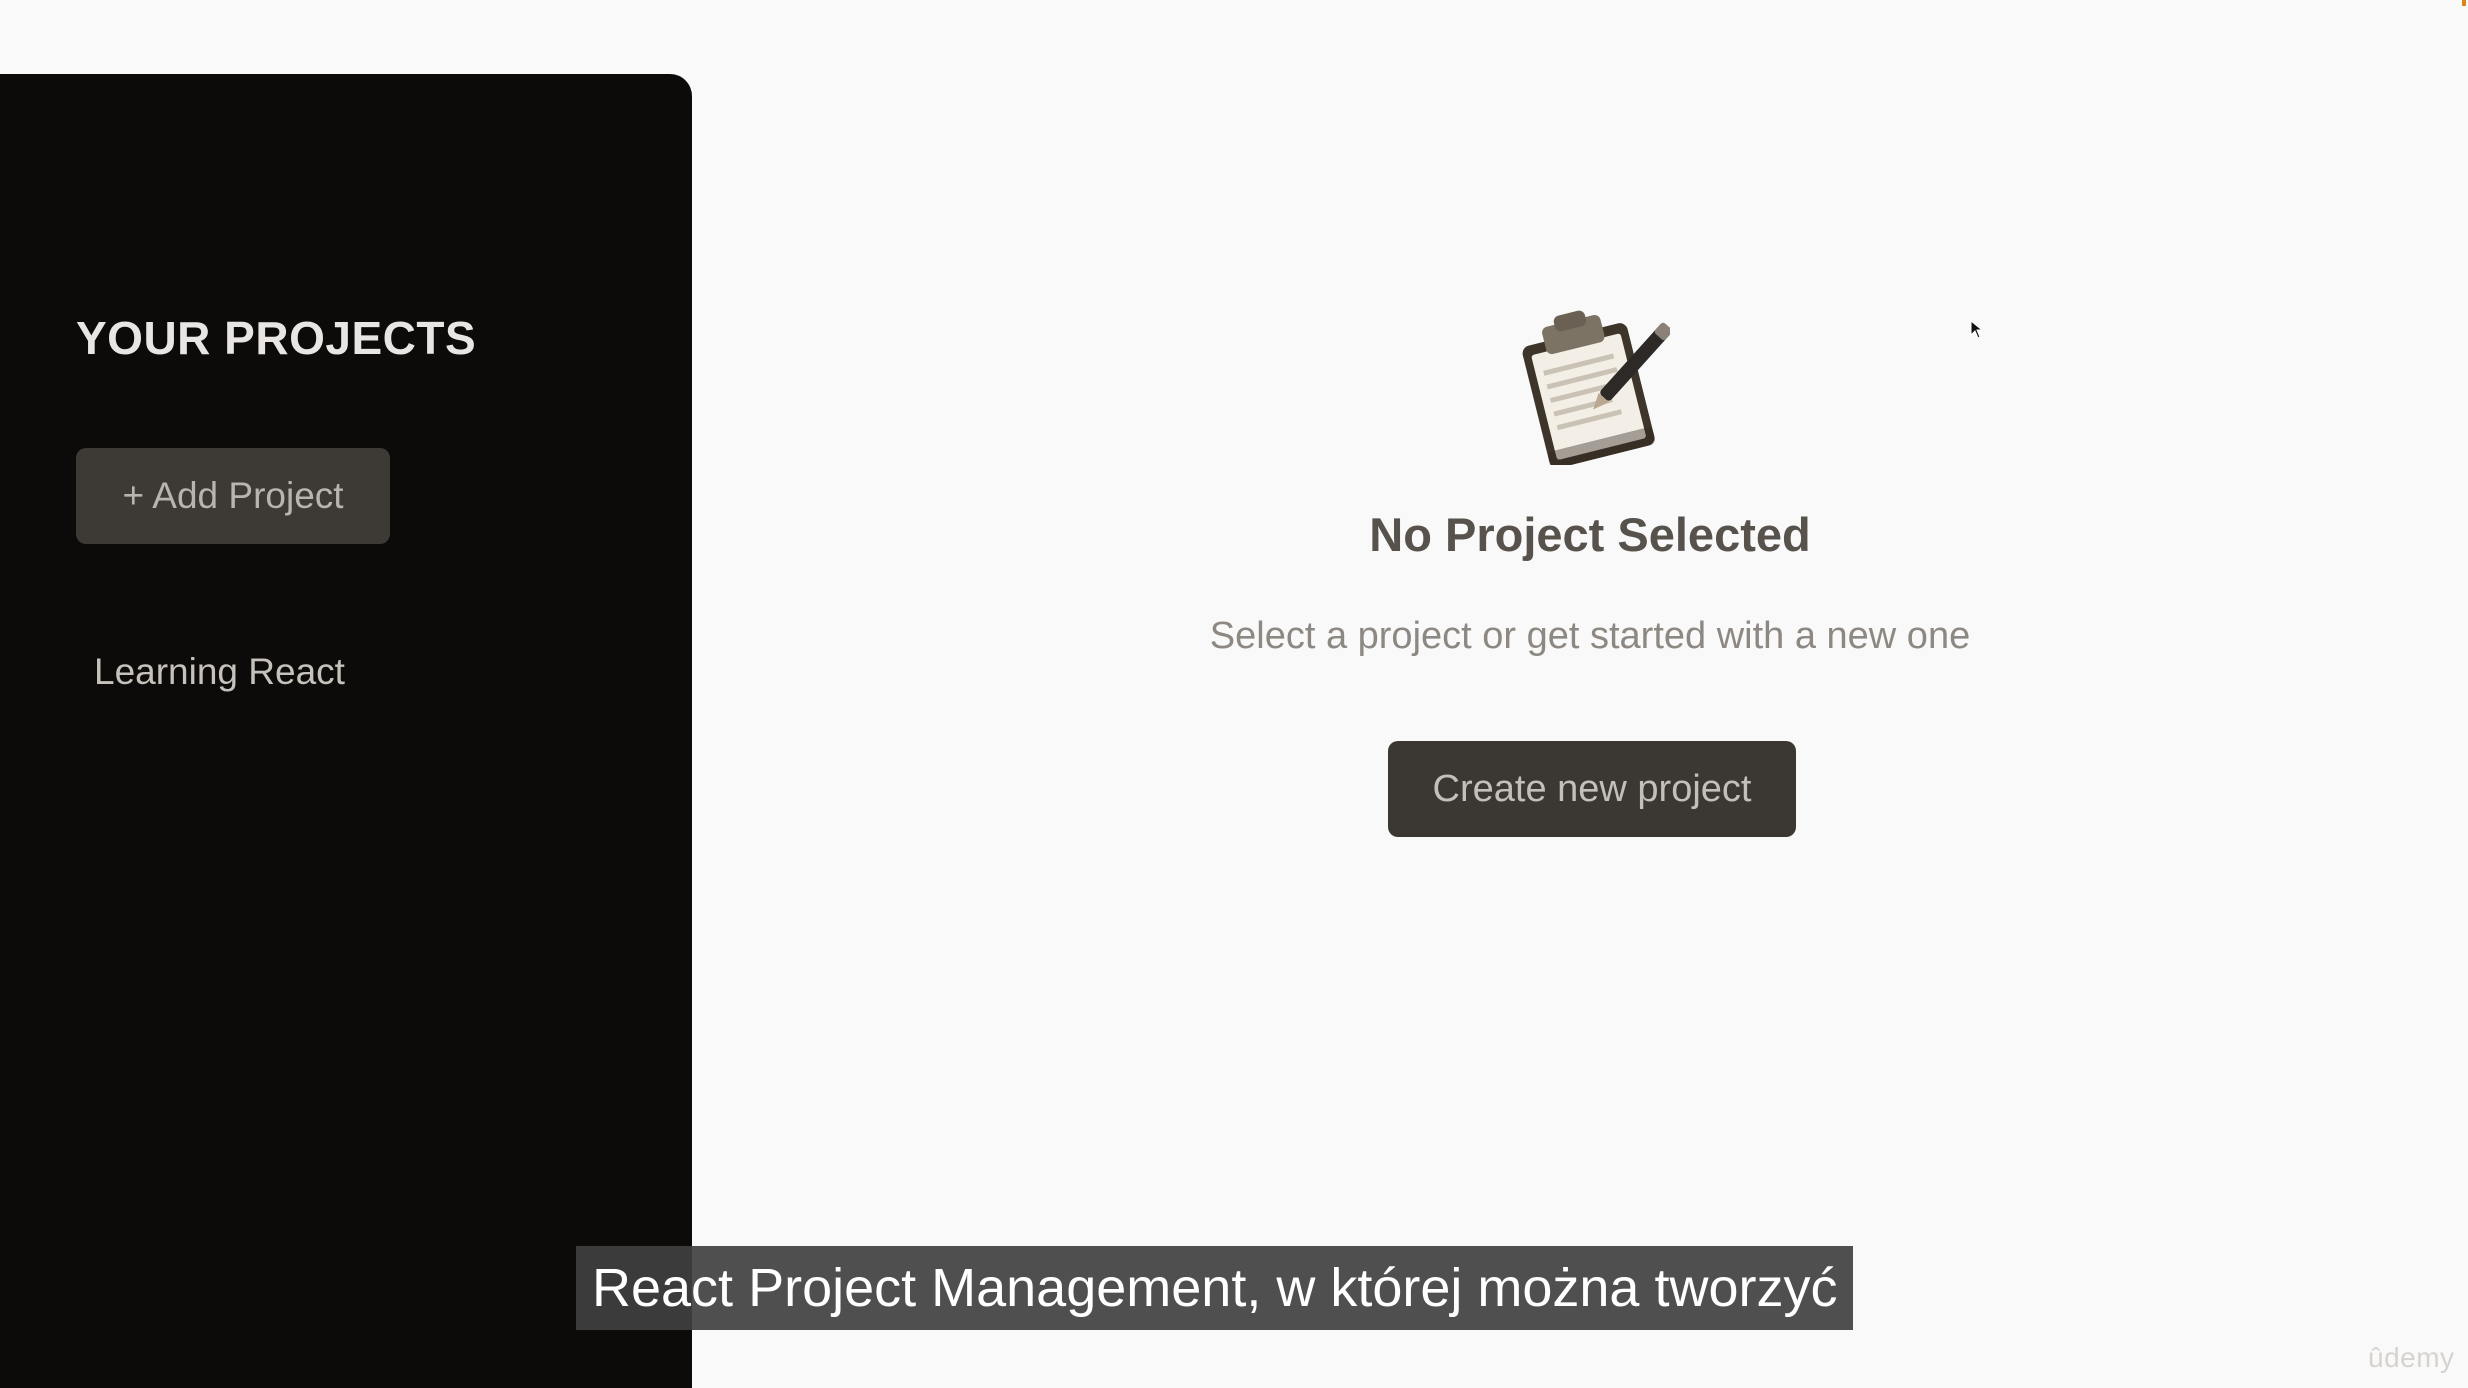  I want to click on udemy-watermark: ûdemy, so click(2411, 1357).